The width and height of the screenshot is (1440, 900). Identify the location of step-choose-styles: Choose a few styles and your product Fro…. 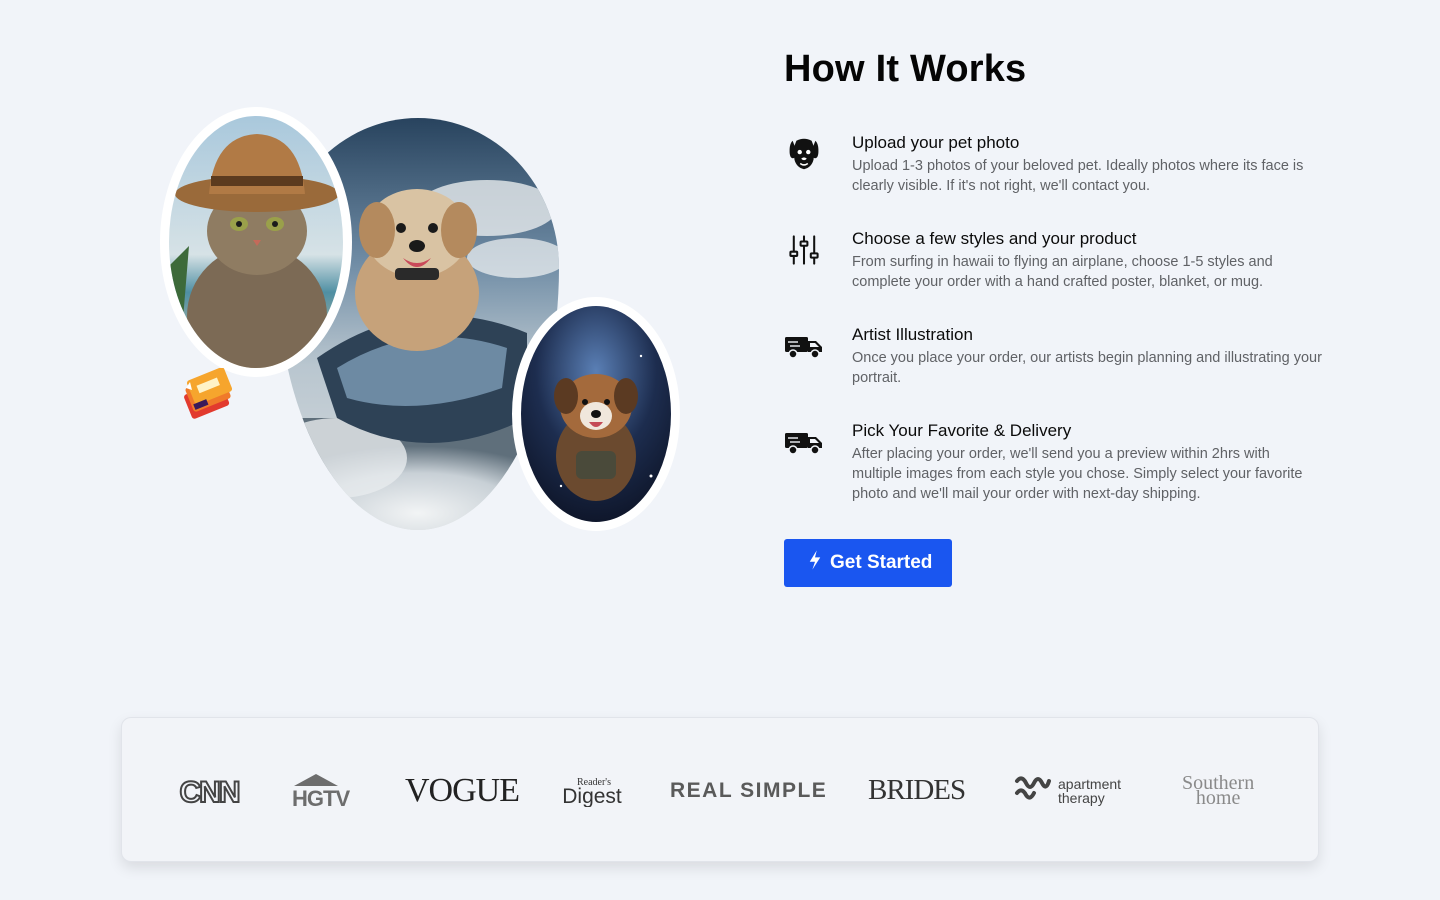
(1064, 276).